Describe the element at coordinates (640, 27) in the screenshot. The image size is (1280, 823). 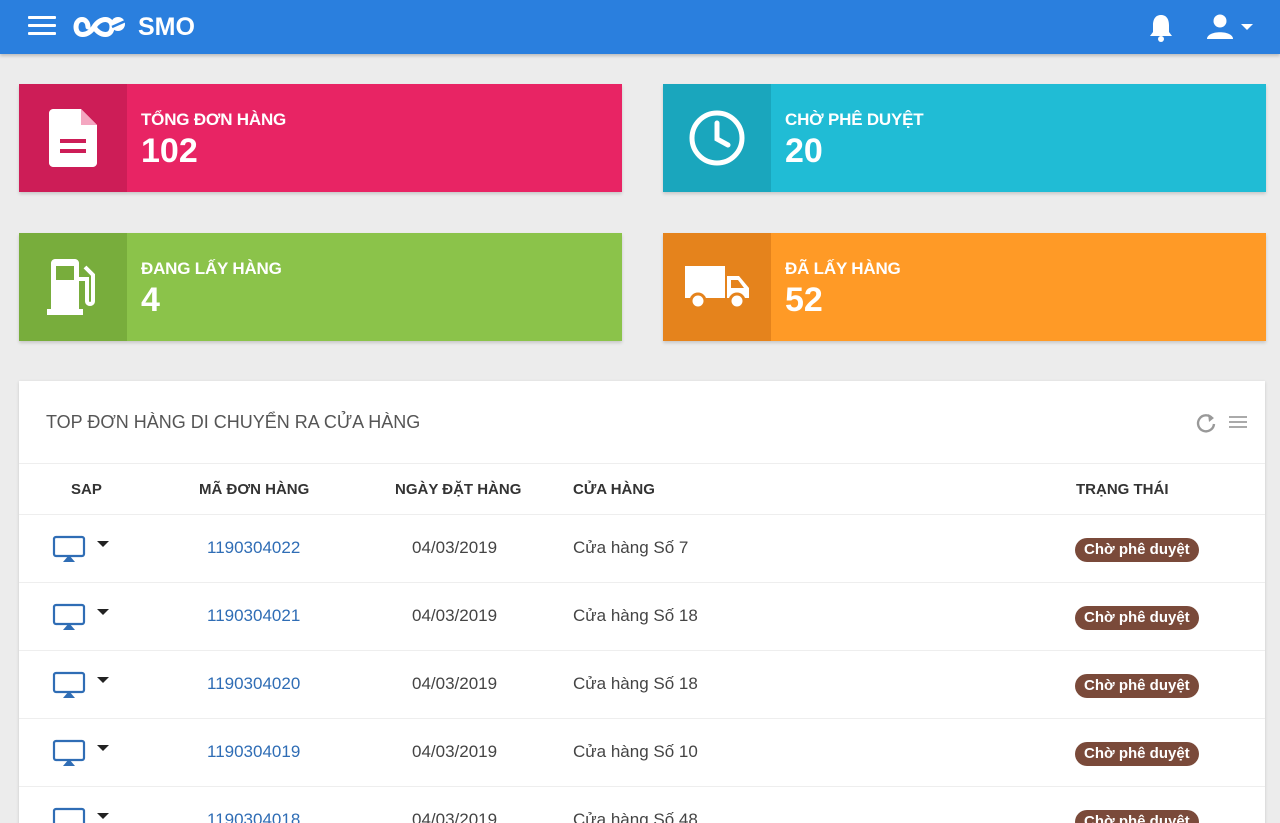
I see `top-navbar: SMO` at that location.